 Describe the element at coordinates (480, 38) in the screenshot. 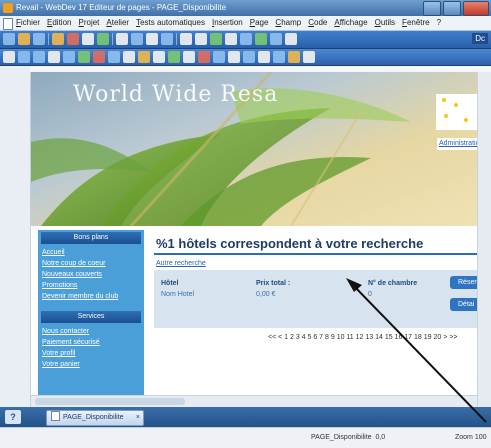

I see `toolbar-dropdown: Dc` at that location.